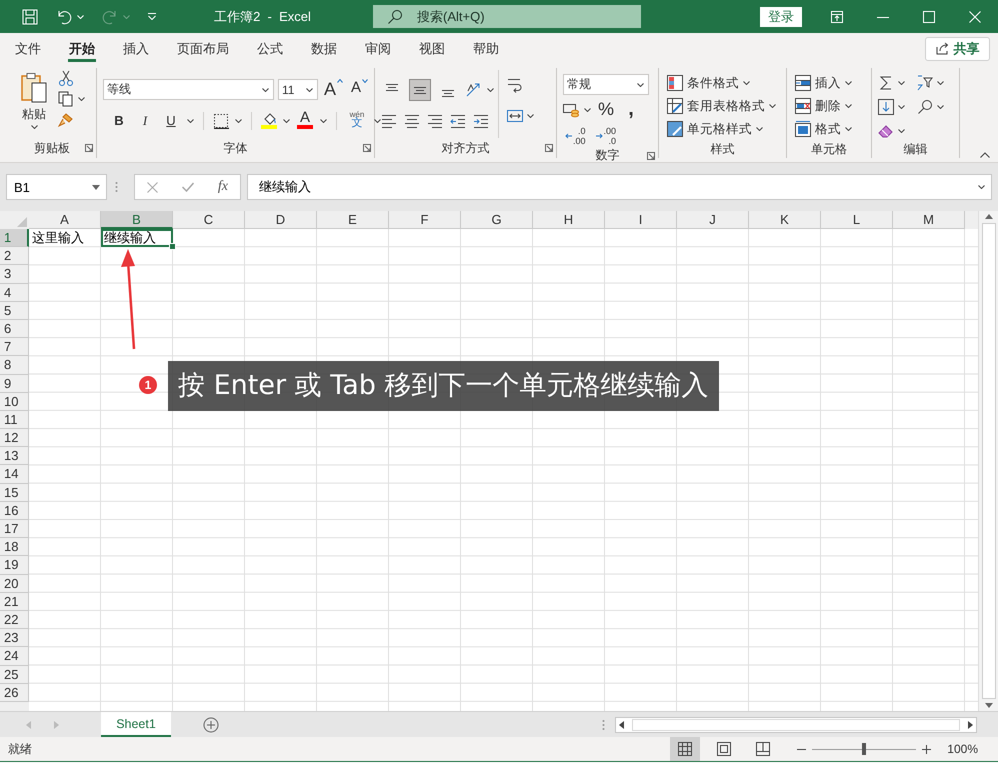 This screenshot has width=998, height=763. I want to click on ribbon-tab: 插入, so click(136, 48).